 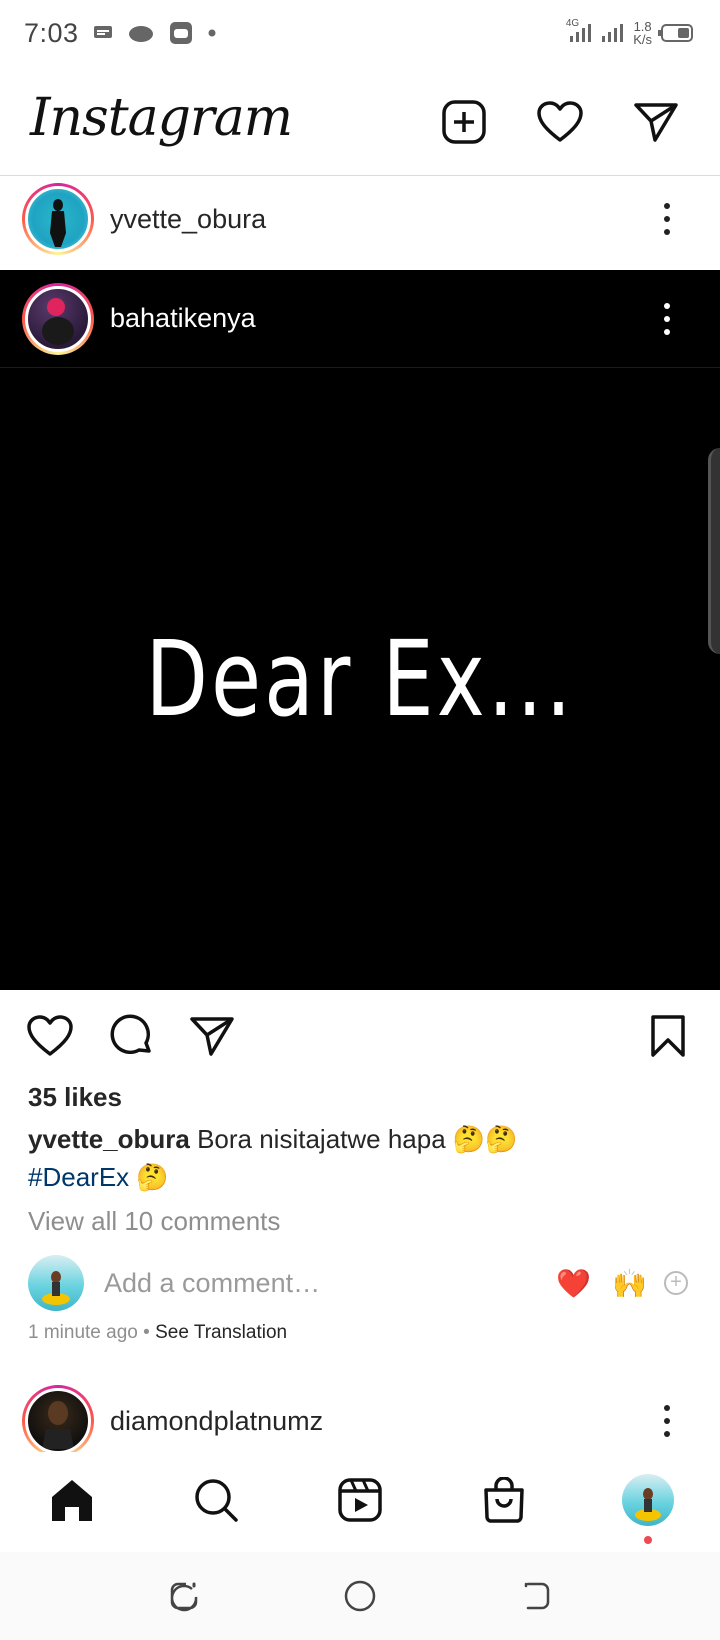 What do you see at coordinates (360, 1283) in the screenshot?
I see `add-comment-row: Add a comment… ❤️ 🙌 +` at bounding box center [360, 1283].